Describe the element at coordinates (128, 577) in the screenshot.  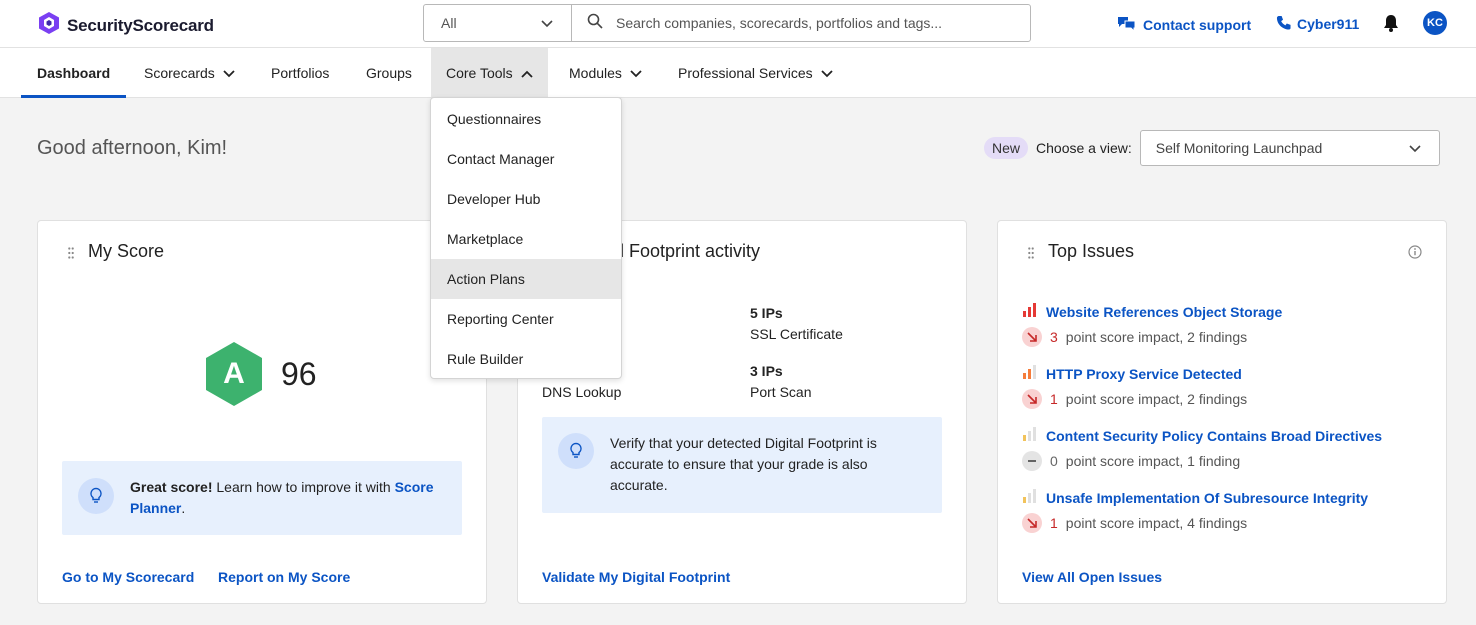
I see `go-to-scorecard-link: Go to My Scorecard` at that location.